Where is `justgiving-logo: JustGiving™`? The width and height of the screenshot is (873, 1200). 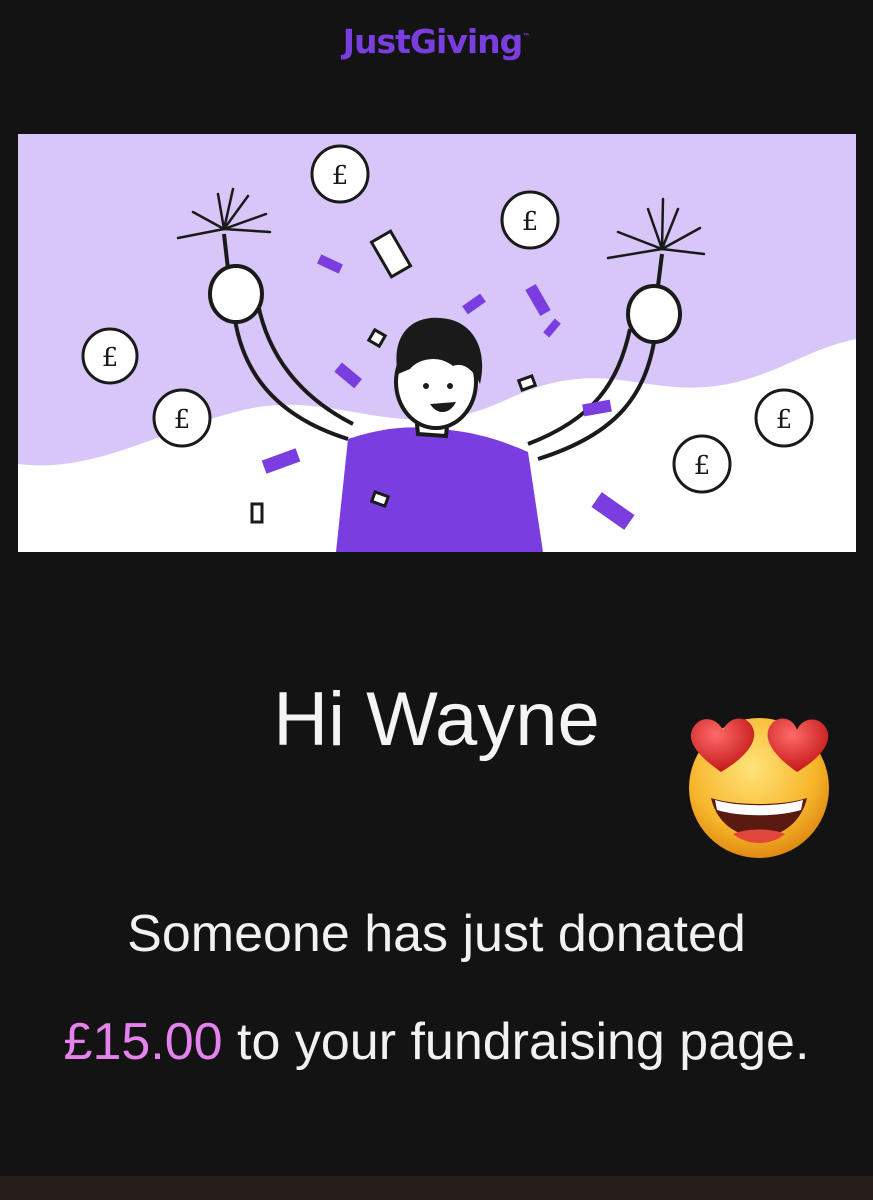
justgiving-logo: JustGiving™ is located at coordinates (436, 41).